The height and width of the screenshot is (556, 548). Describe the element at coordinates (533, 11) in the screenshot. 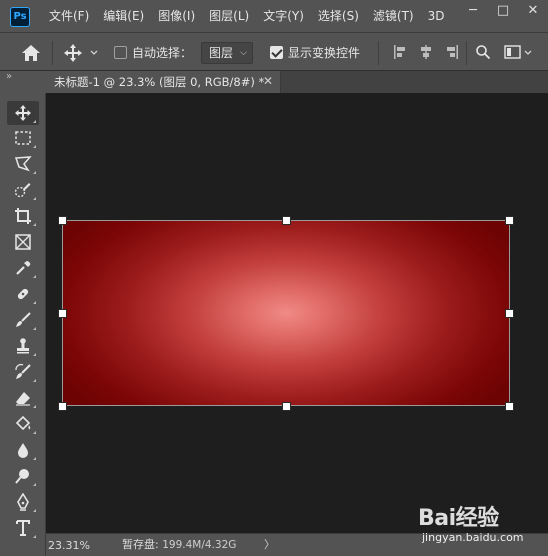

I see `close-button: ✕` at that location.